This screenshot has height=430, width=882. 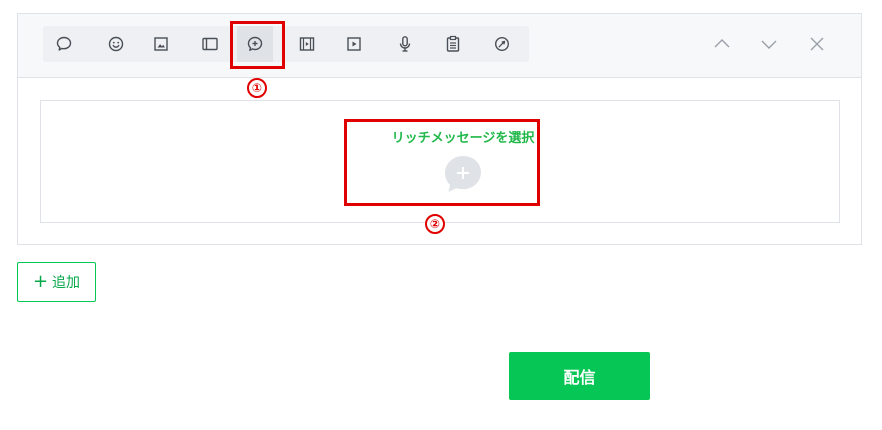 I want to click on send-button: 配信, so click(x=579, y=376).